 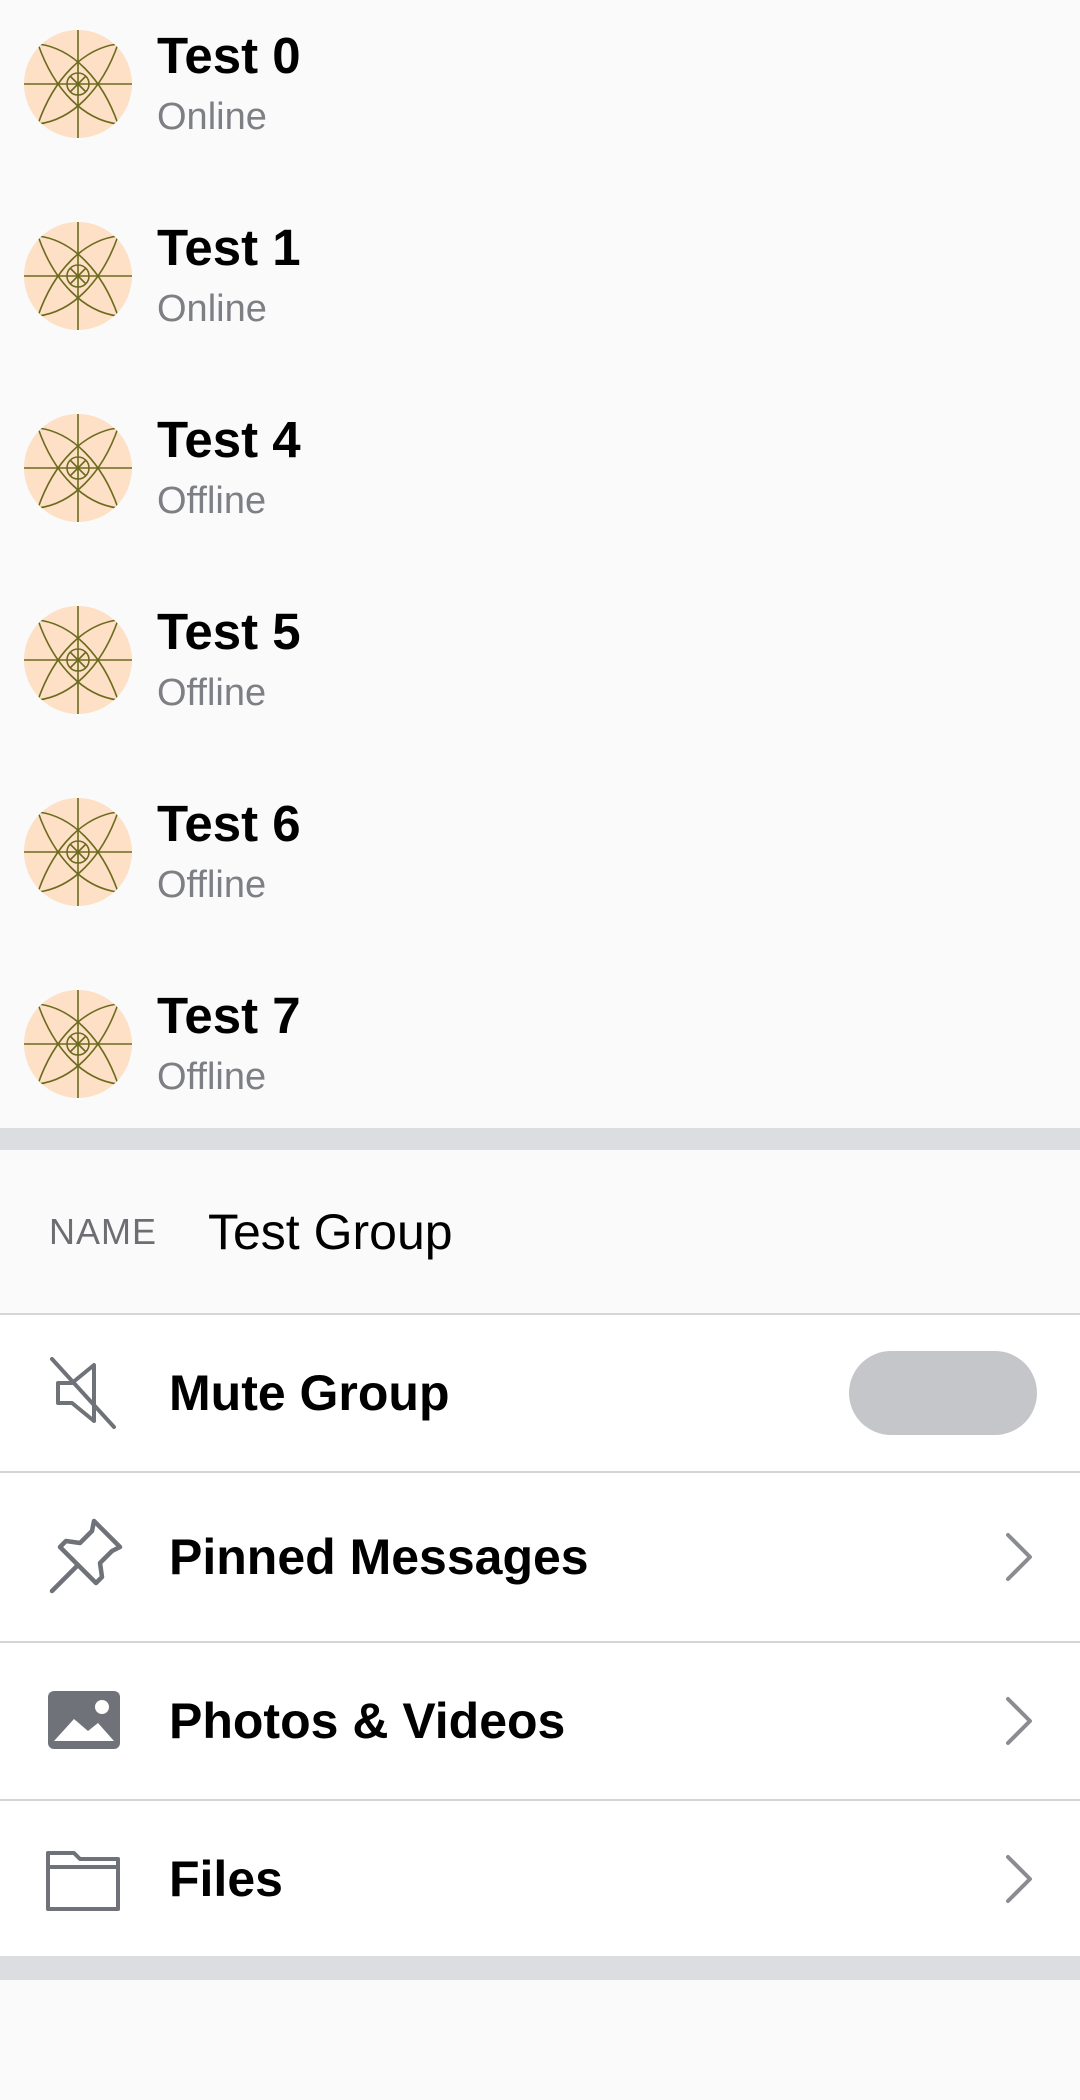 What do you see at coordinates (229, 55) in the screenshot?
I see `member-name: Test 0` at bounding box center [229, 55].